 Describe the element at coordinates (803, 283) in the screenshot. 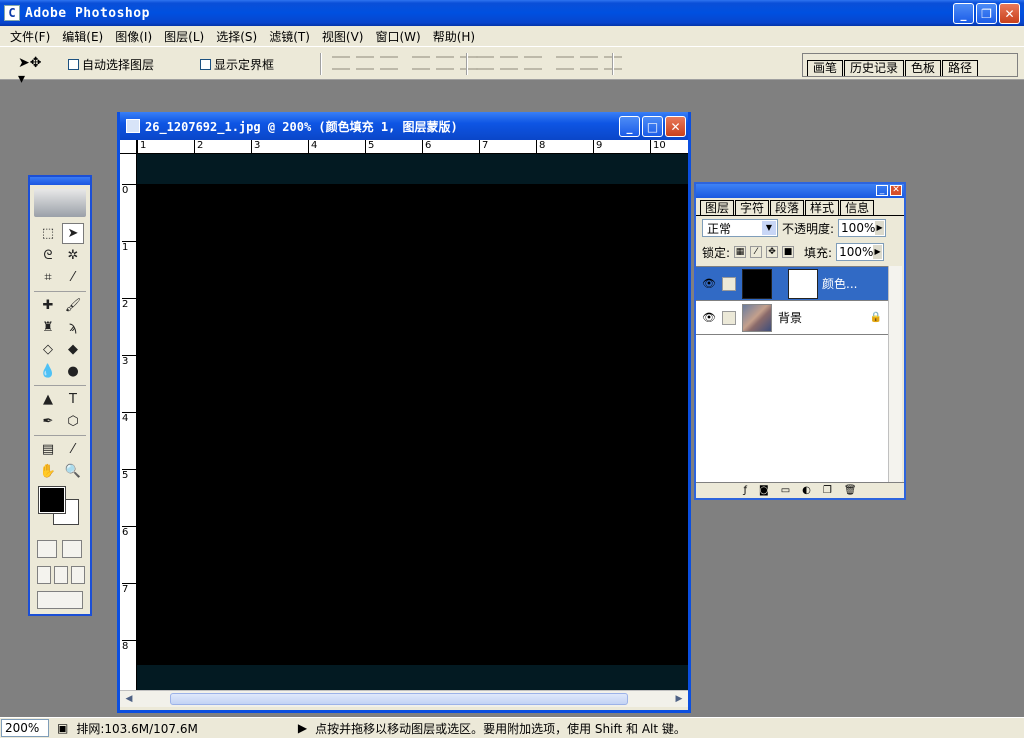

I see `mask-thumbnail` at that location.